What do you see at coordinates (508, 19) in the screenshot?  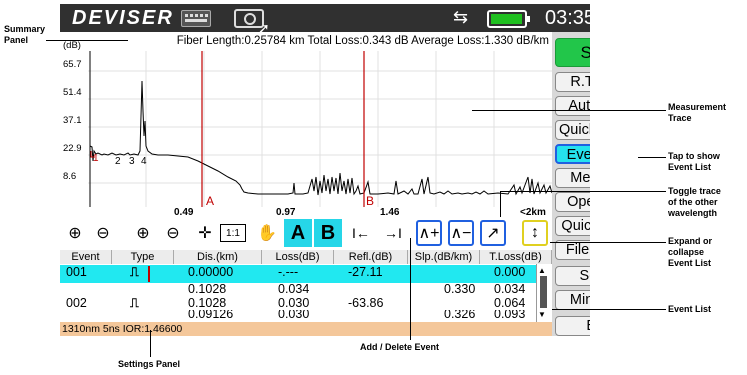 I see `battery-icon` at bounding box center [508, 19].